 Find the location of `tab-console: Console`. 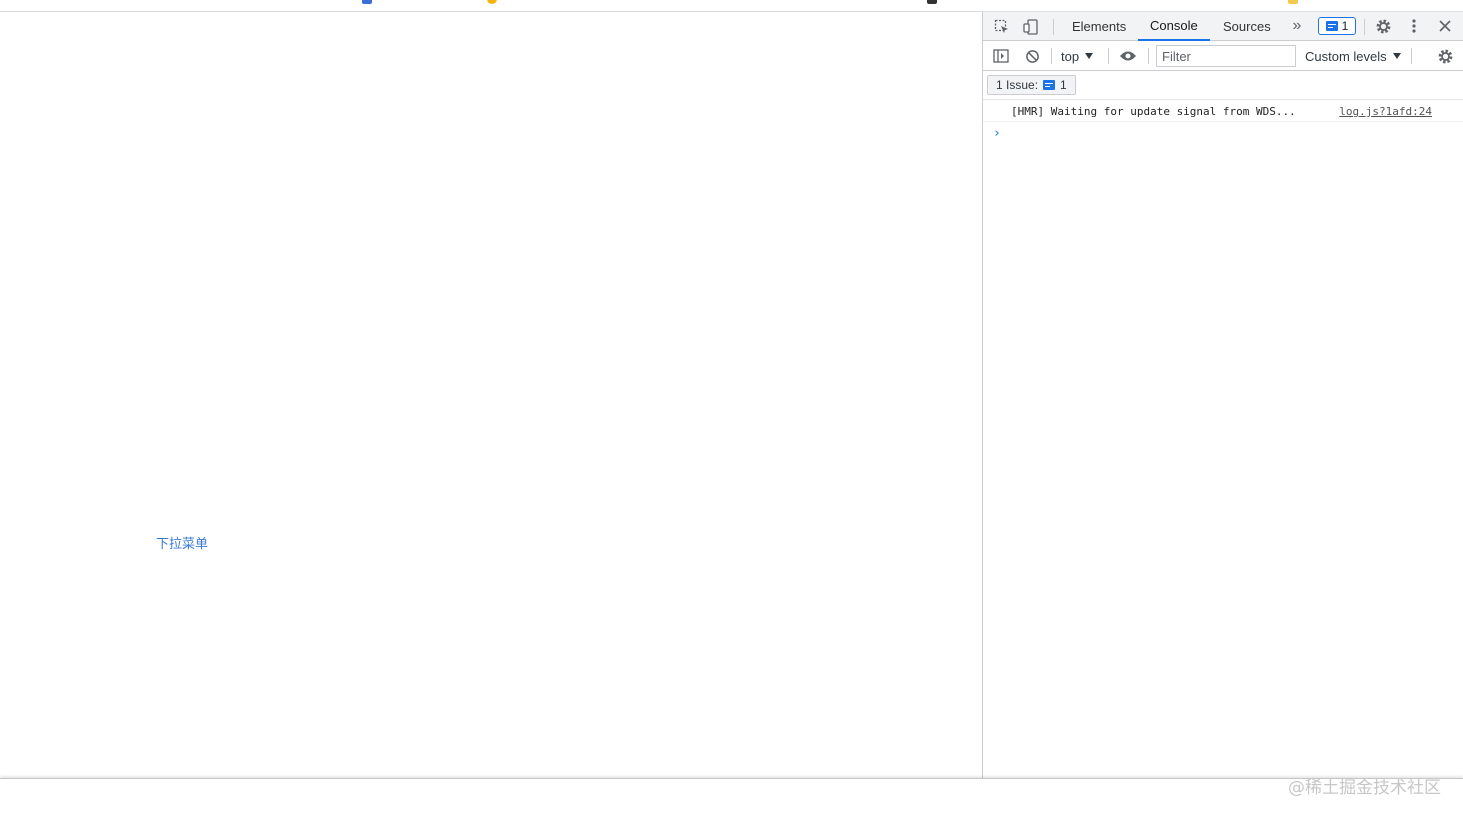

tab-console: Console is located at coordinates (1174, 26).